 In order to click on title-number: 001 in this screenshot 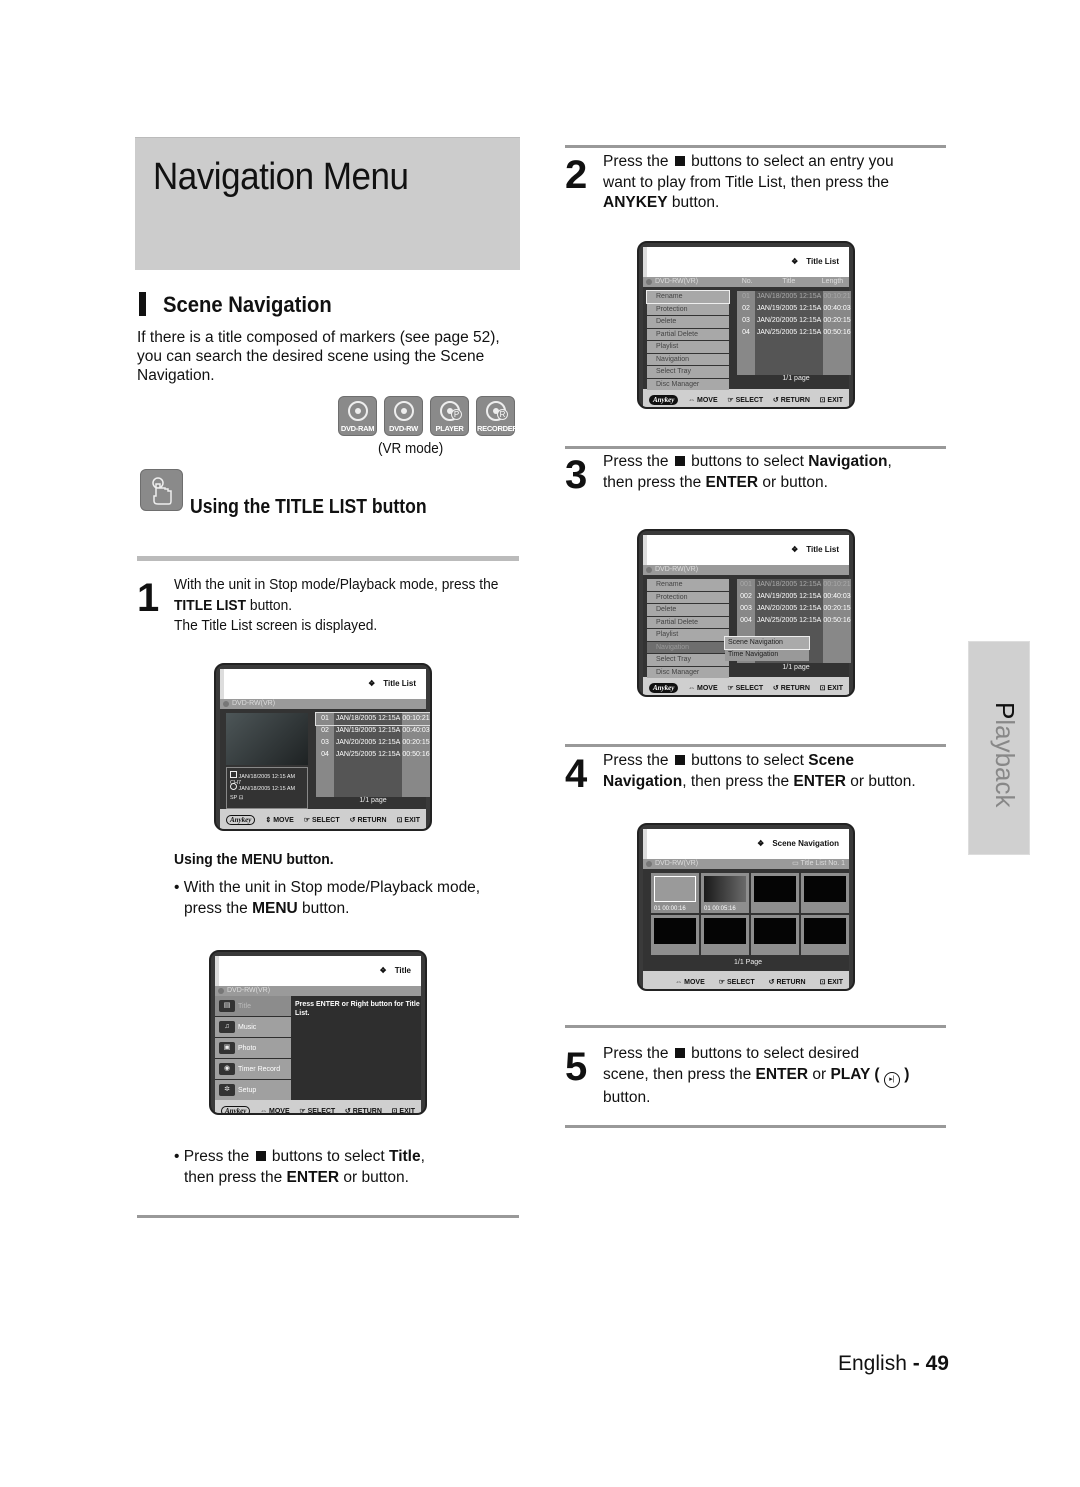, I will do `click(746, 585)`.